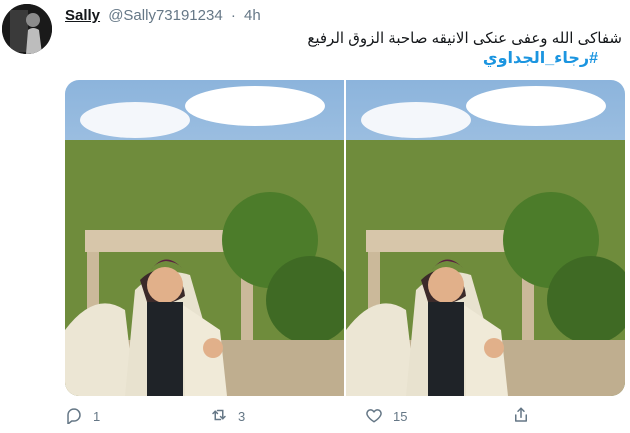  I want to click on share-button, so click(521, 416).